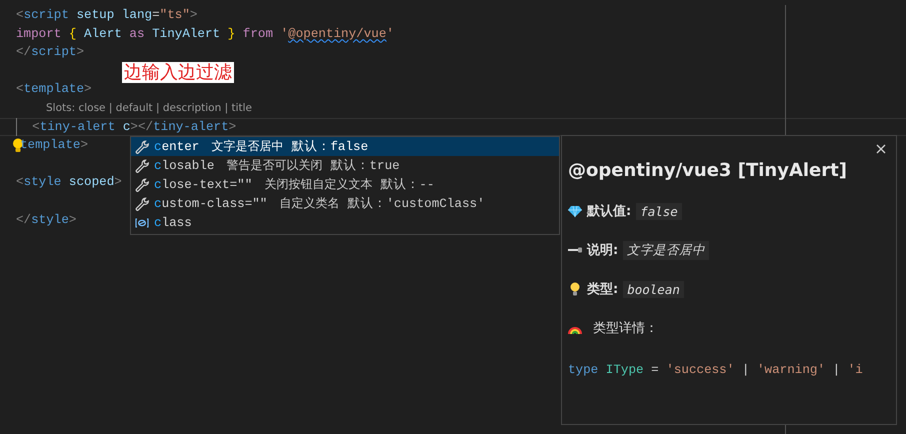 This screenshot has width=906, height=434. I want to click on code-line: import { Alert as TinyAlert } from '@opentiny/vue', so click(205, 34).